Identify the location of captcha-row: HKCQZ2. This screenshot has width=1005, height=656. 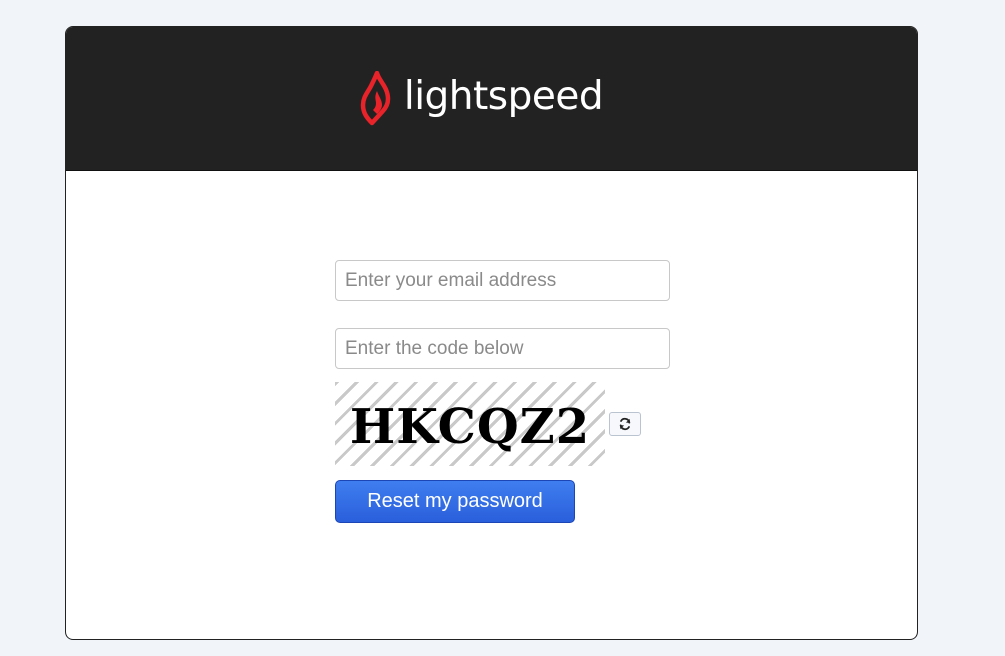
(503, 424).